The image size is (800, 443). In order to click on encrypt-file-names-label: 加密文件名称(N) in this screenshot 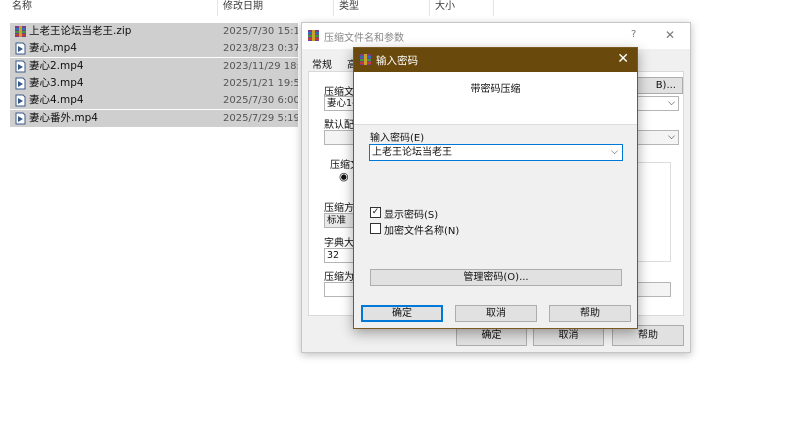, I will do `click(422, 231)`.